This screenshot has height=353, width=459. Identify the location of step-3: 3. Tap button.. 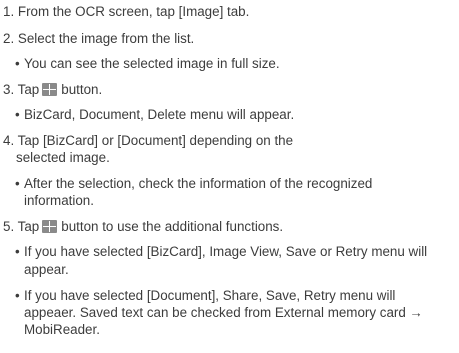
(52, 90).